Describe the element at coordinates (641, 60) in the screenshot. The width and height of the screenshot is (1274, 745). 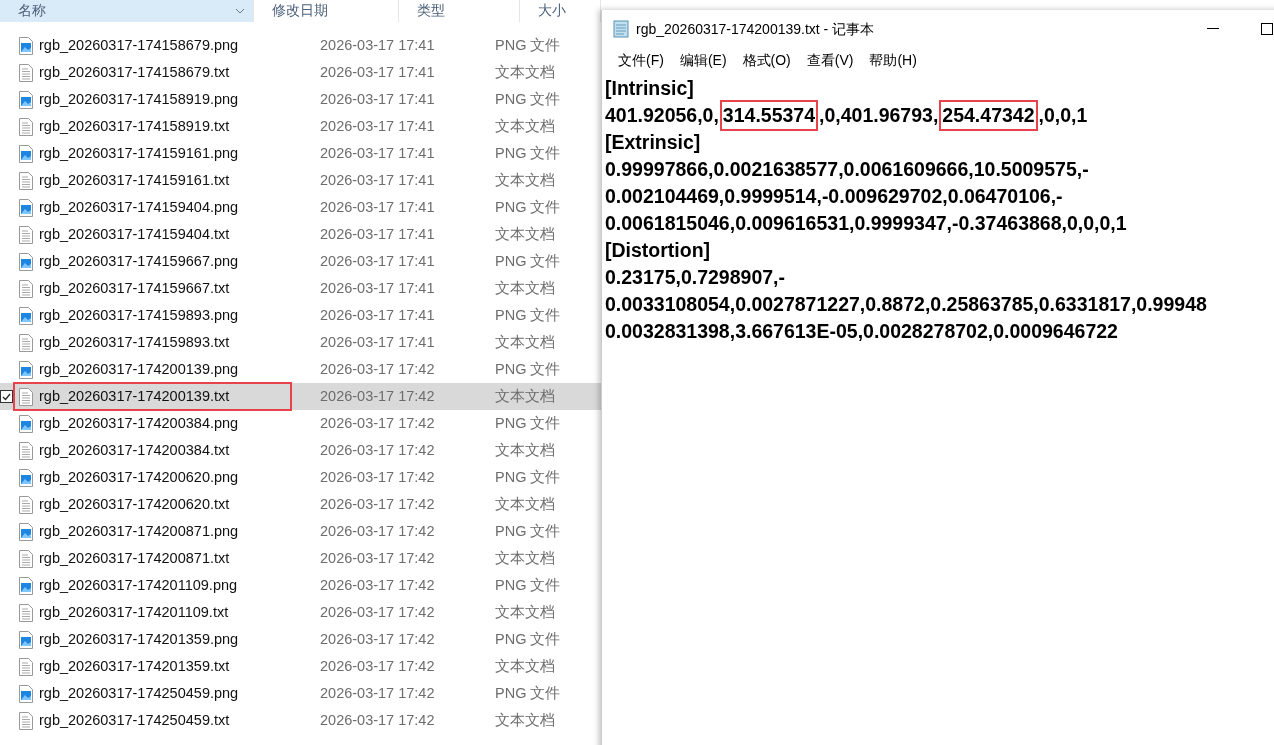
I see `menu-item: 文件(F)` at that location.